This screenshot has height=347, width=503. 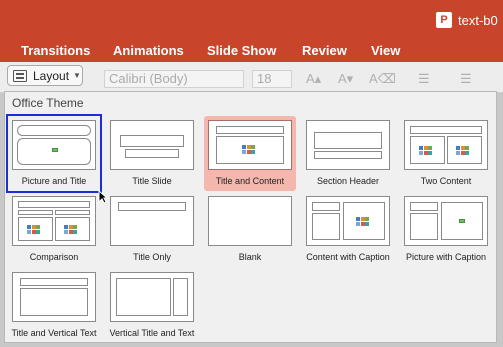 I want to click on gallery-section-title: Office Theme, so click(x=48, y=103).